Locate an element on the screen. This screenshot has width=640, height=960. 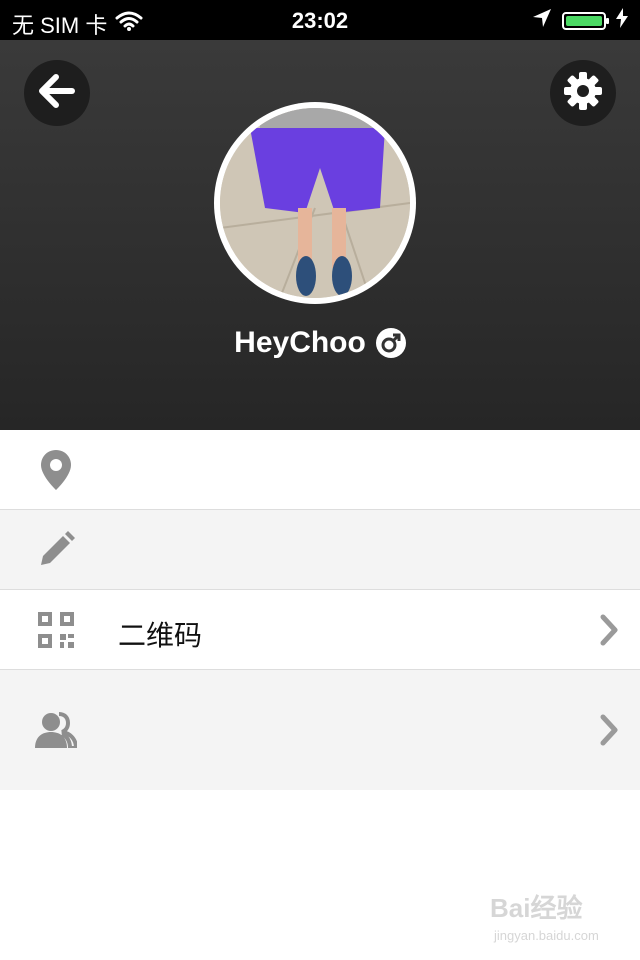
status-bar: 无 SIM 卡 23:02 is located at coordinates (320, 20).